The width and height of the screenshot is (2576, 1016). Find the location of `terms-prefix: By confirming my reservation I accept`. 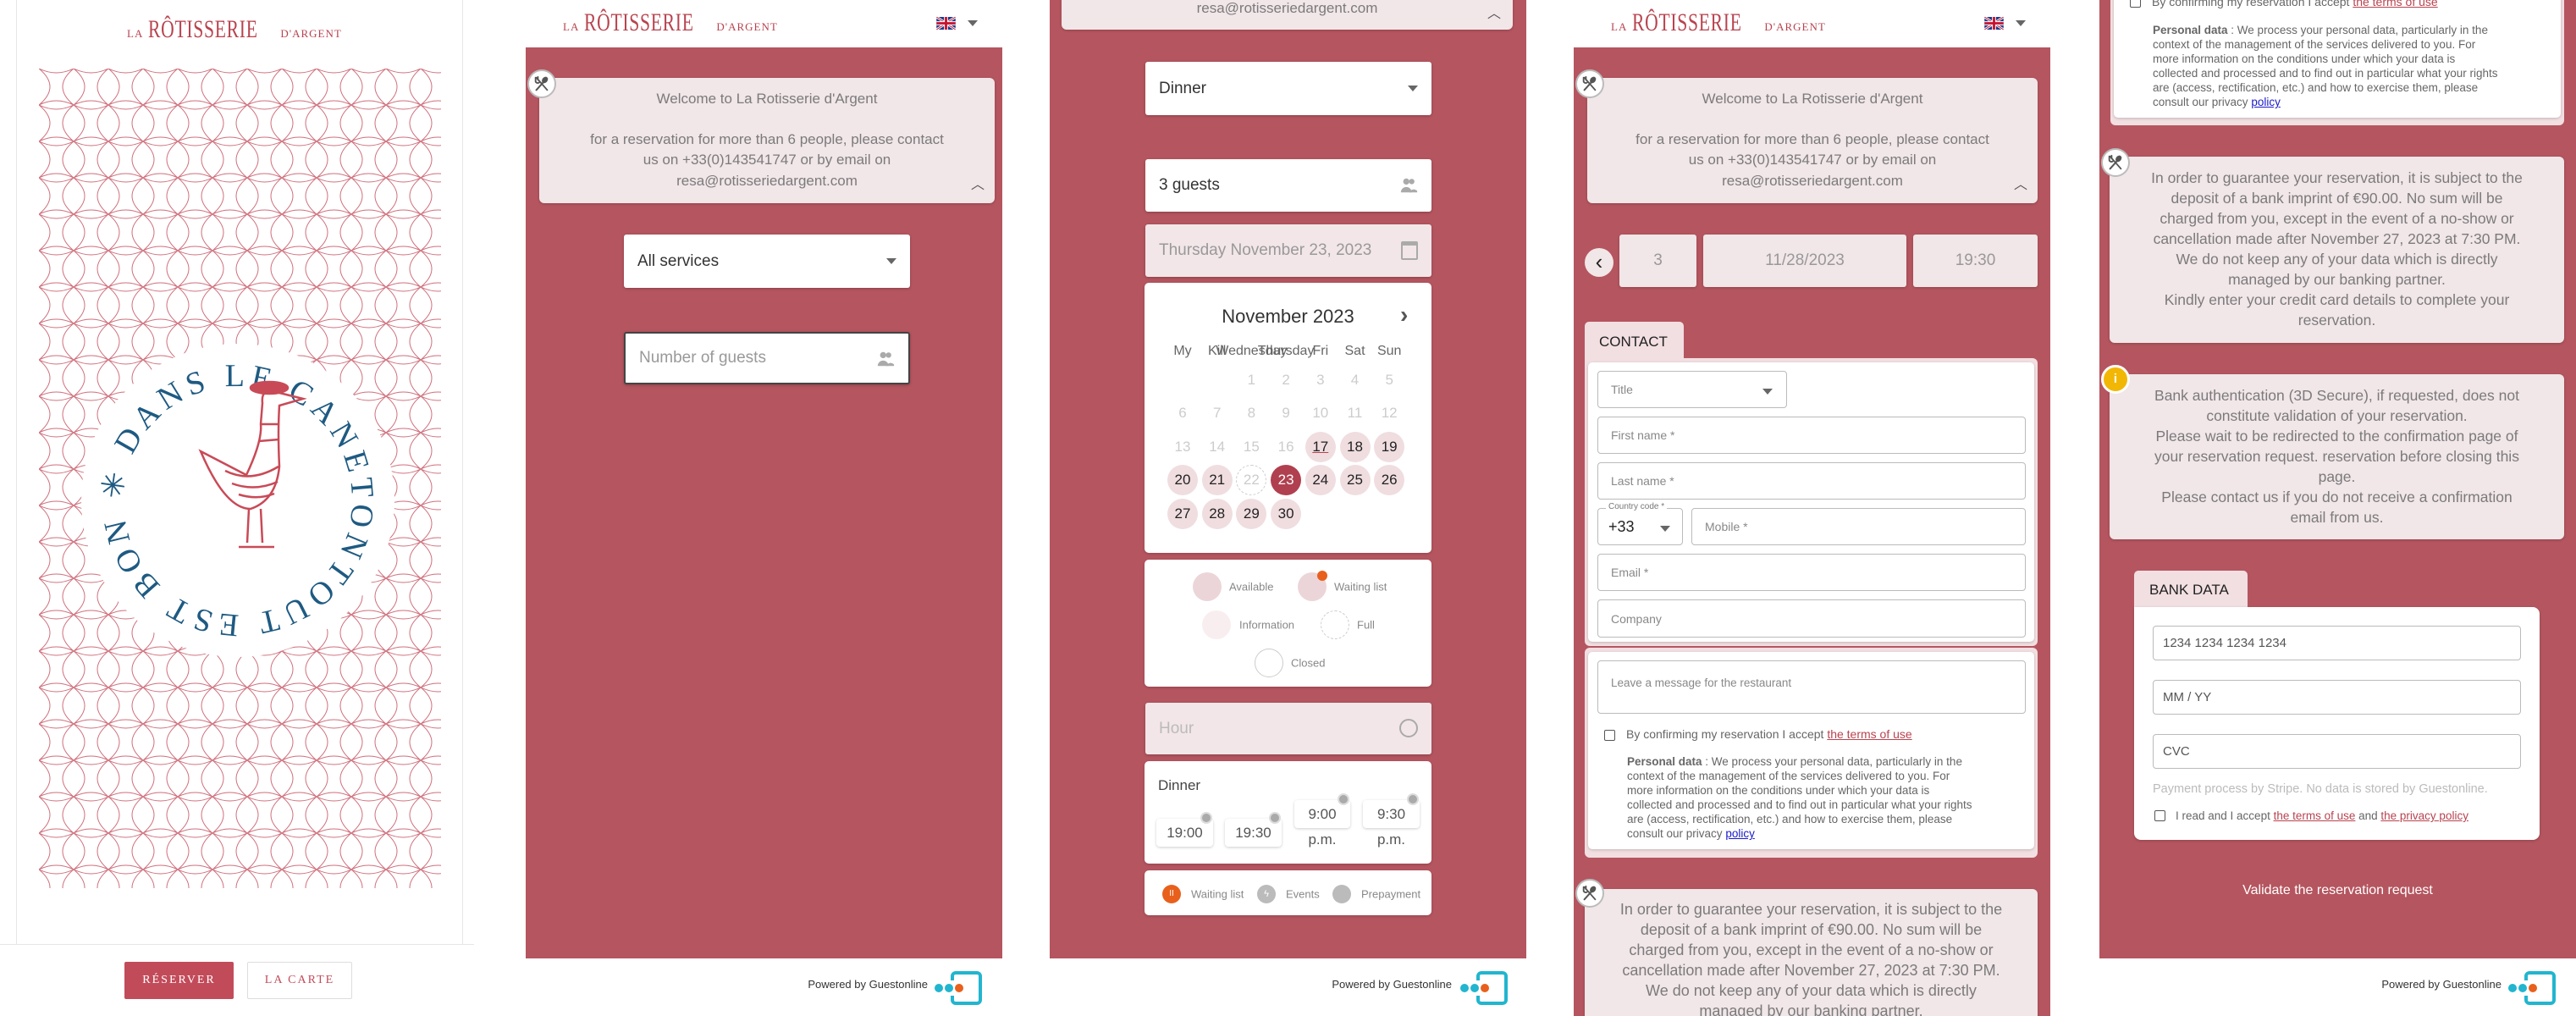

terms-prefix: By confirming my reservation I accept is located at coordinates (1727, 734).